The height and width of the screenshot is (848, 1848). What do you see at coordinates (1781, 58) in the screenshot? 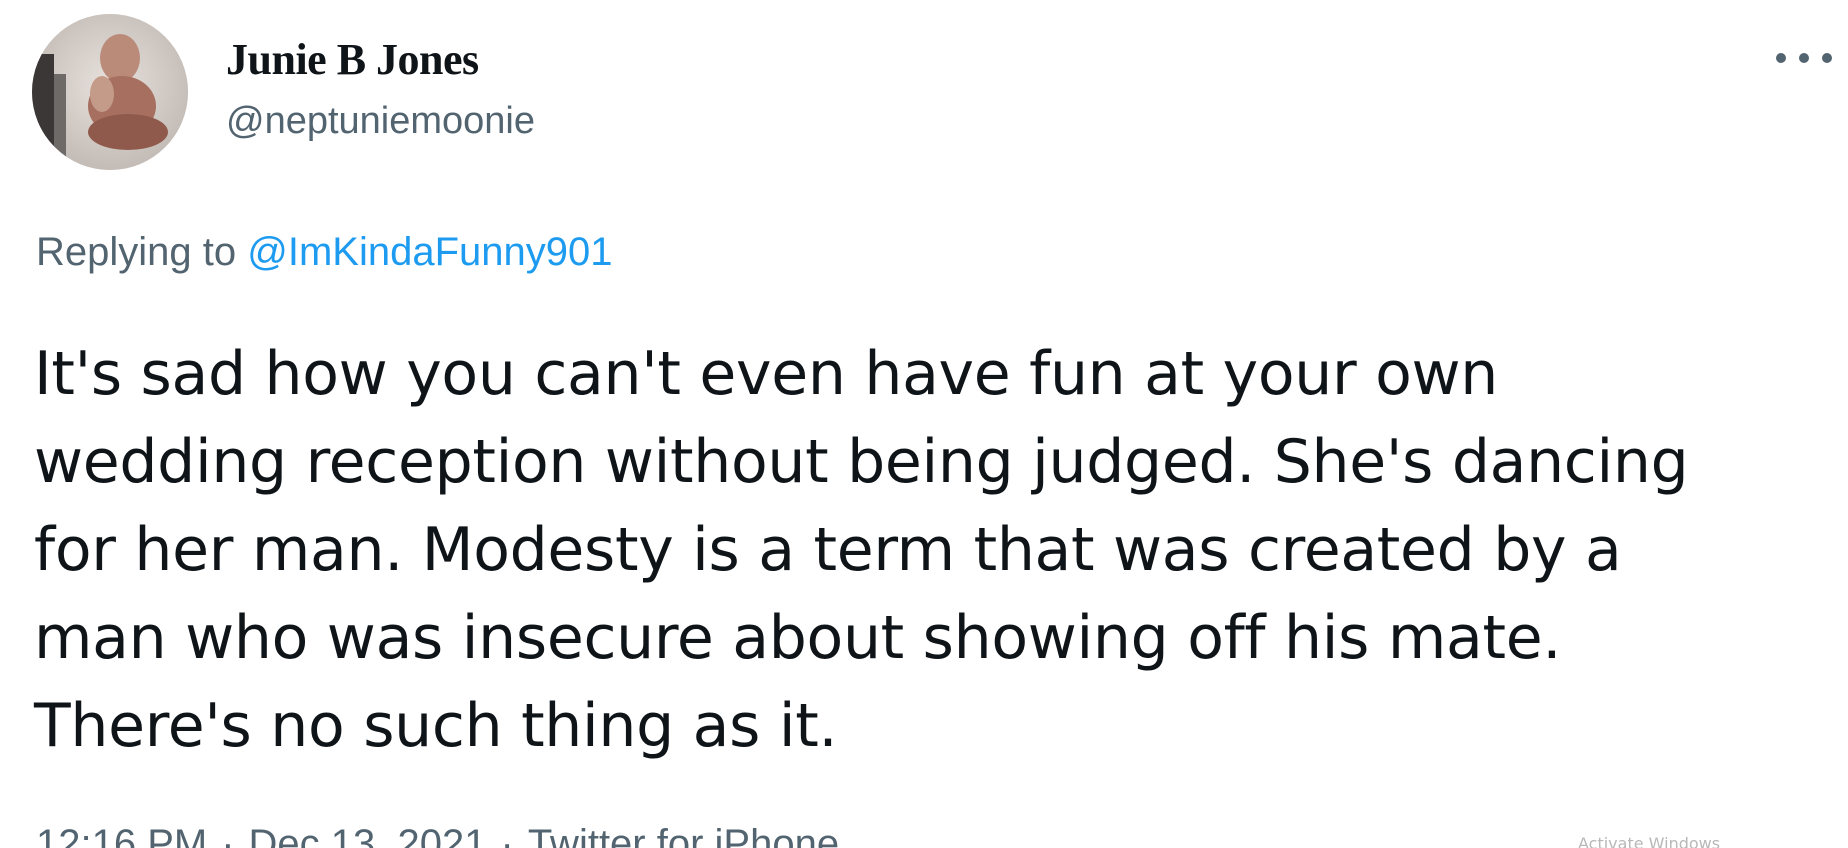
I see `ellipsis-icon` at bounding box center [1781, 58].